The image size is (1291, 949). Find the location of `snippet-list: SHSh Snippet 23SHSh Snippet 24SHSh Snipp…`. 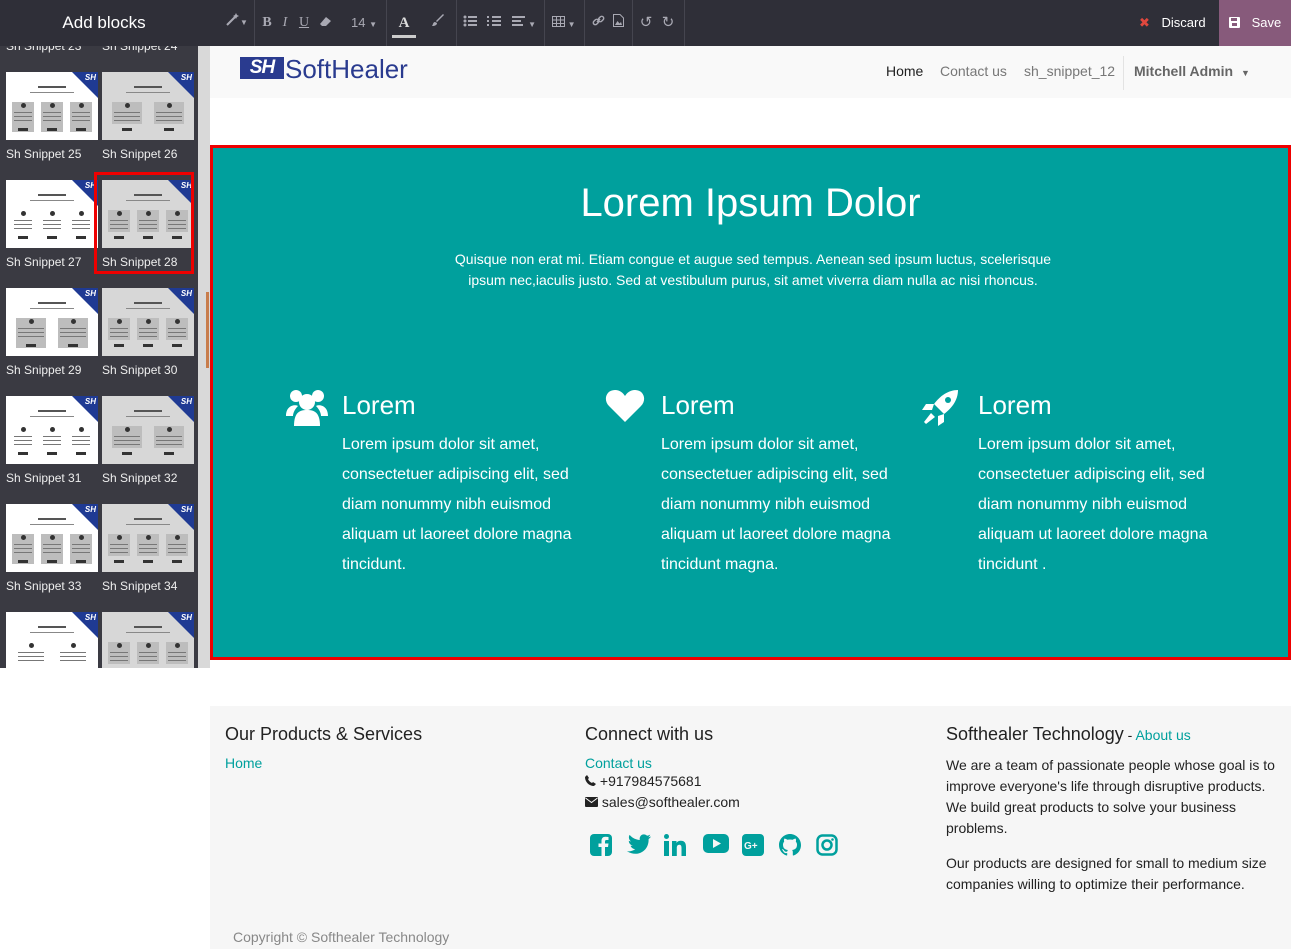

snippet-list: SHSh Snippet 23SHSh Snippet 24SHSh Snipp… is located at coordinates (99, 357).